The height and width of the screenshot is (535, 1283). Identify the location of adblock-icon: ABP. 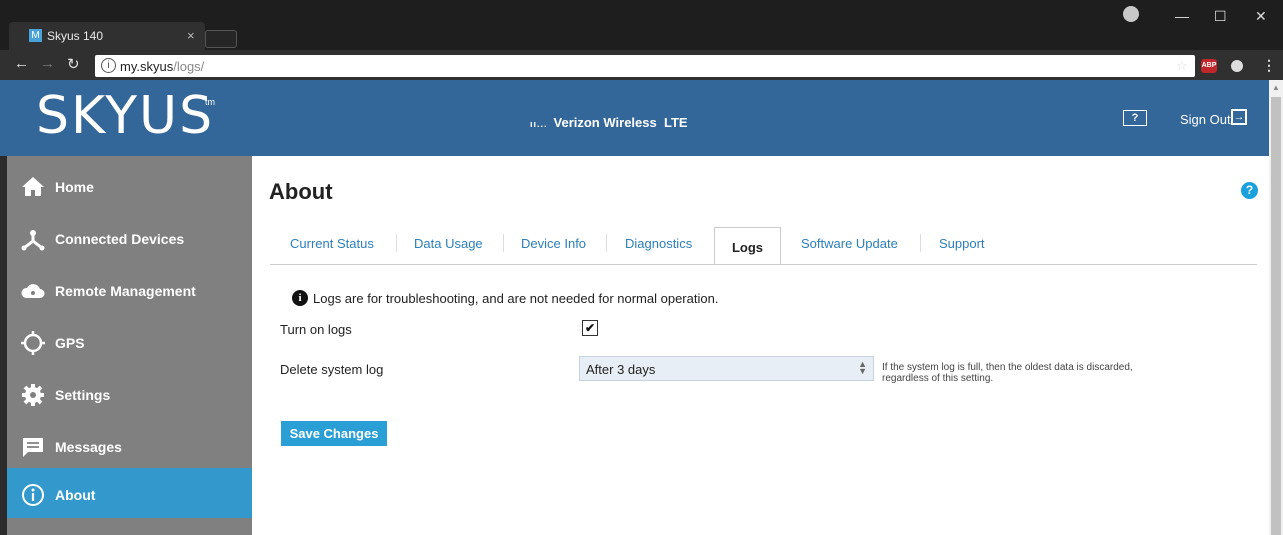
(1209, 66).